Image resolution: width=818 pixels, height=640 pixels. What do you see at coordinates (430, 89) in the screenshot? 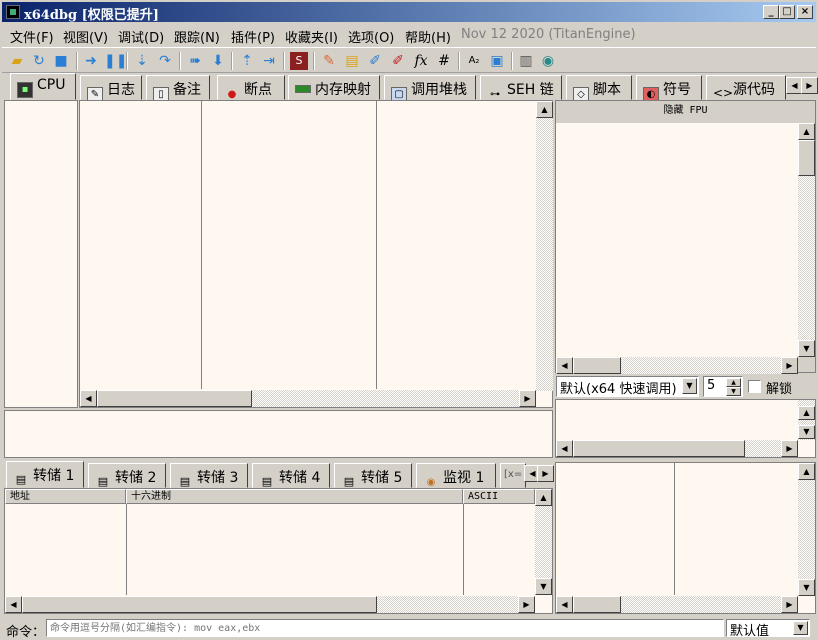
I see `tab-call-stack: ▢ 调用堆栈` at bounding box center [430, 89].